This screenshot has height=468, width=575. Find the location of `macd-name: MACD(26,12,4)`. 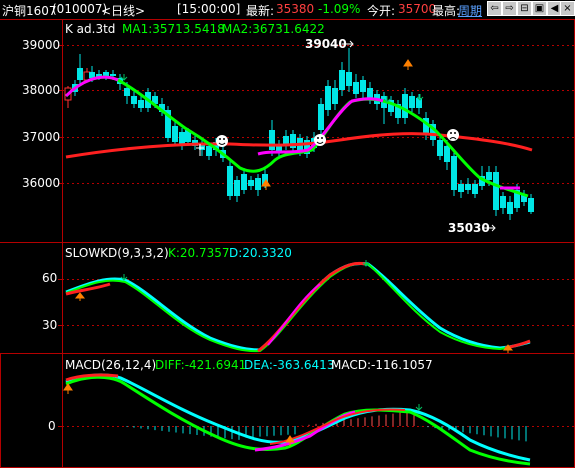

macd-name: MACD(26,12,4) is located at coordinates (111, 365).